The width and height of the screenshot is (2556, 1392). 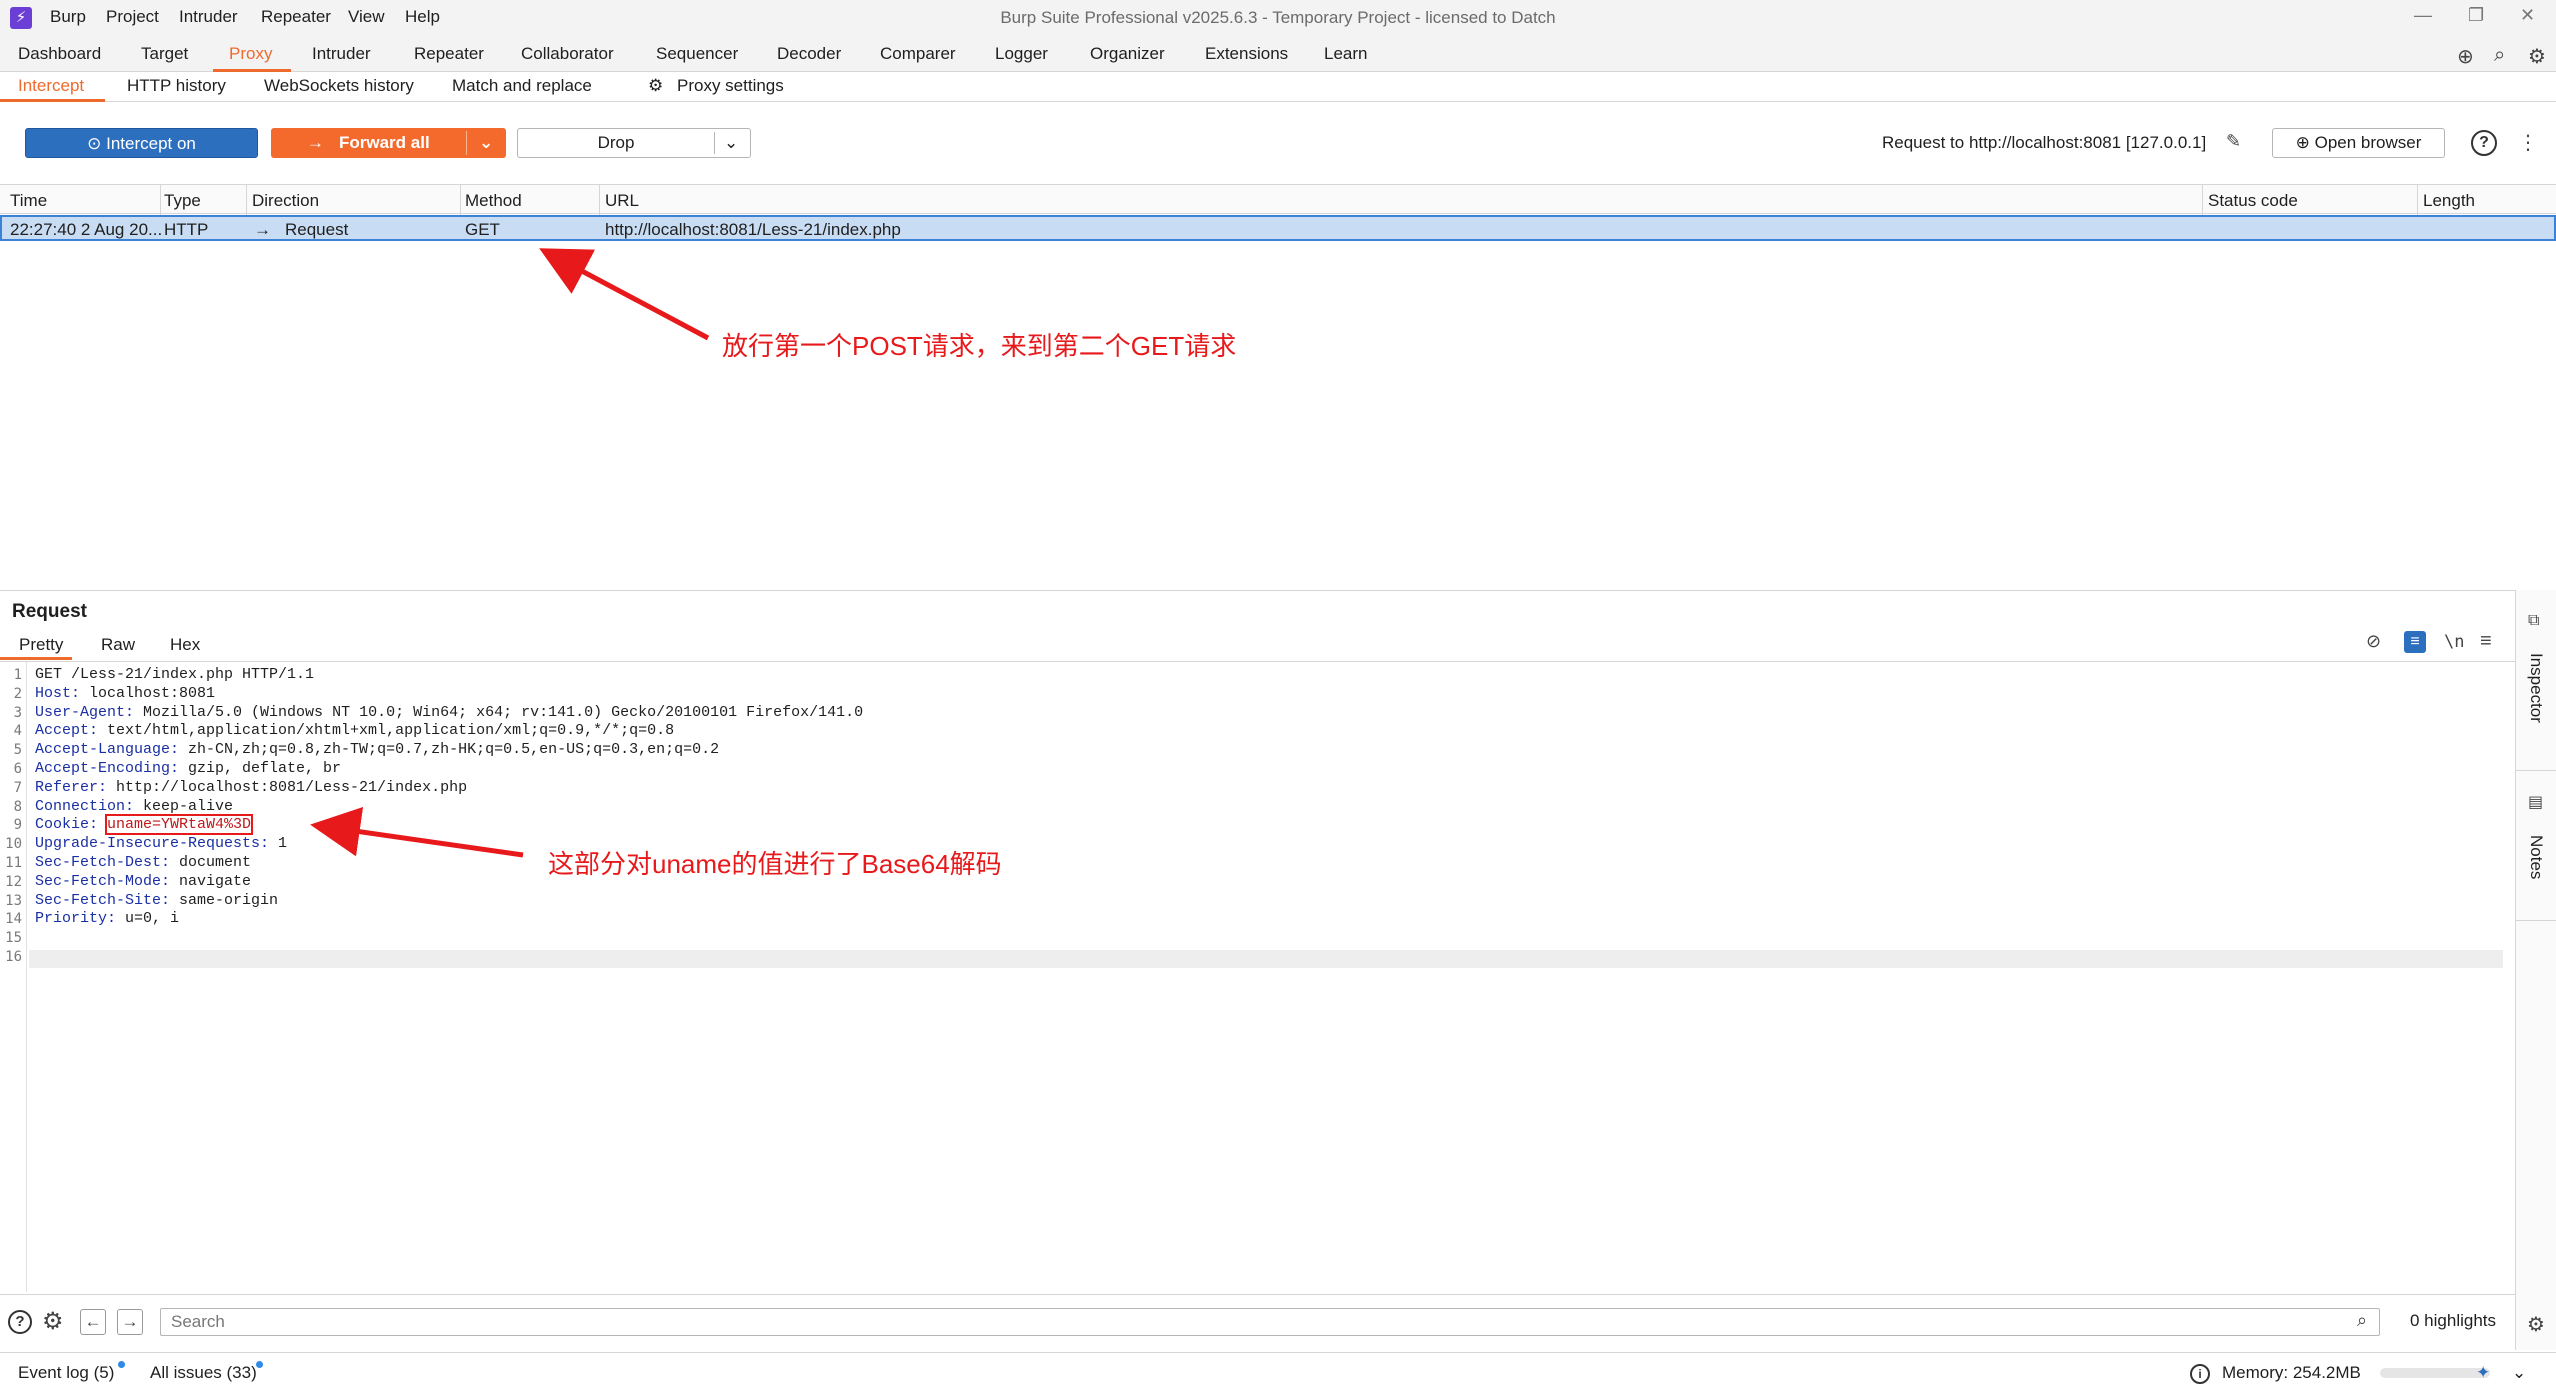 I want to click on header-key: Host:, so click(x=58, y=693).